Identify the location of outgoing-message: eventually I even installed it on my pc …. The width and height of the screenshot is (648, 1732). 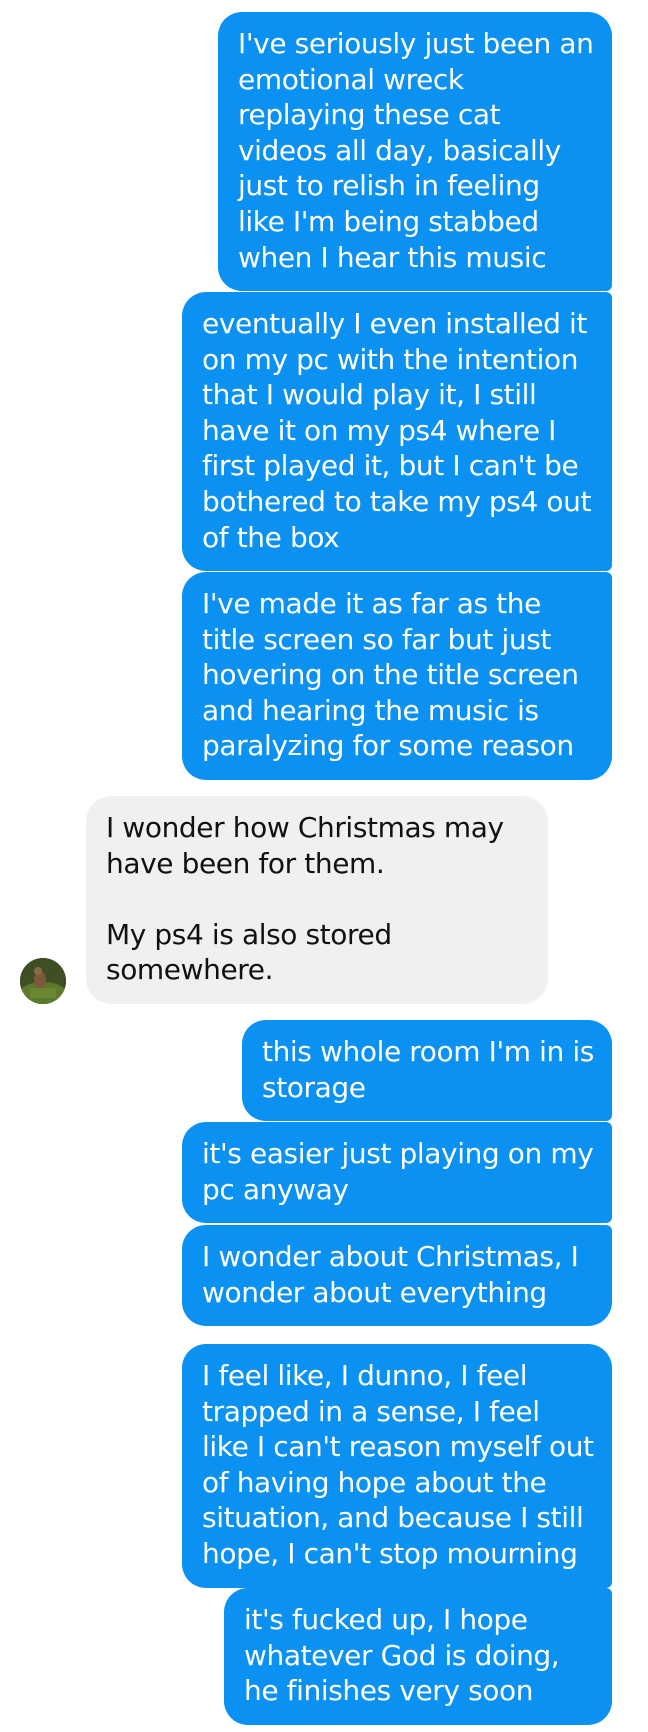
(397, 432).